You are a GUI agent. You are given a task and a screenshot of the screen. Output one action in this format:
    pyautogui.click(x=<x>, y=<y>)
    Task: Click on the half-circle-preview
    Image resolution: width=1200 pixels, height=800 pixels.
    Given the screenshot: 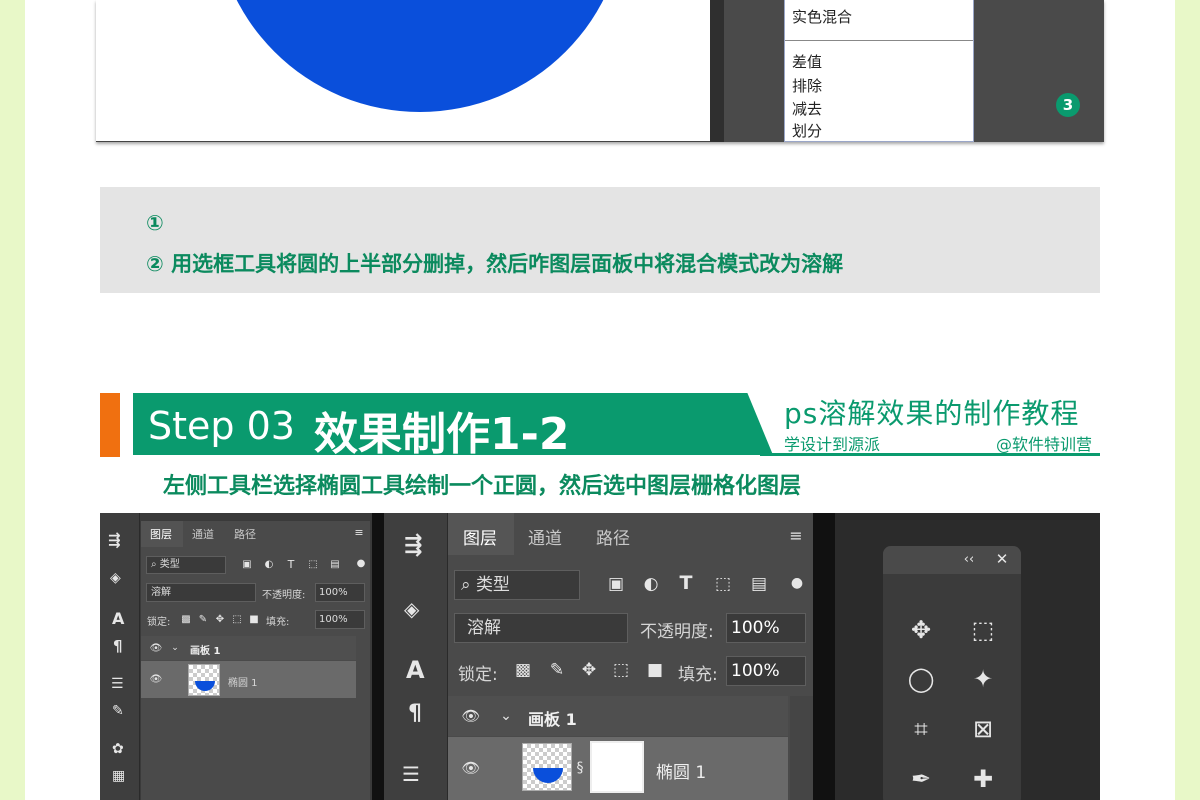 What is the action you would take?
    pyautogui.click(x=205, y=686)
    